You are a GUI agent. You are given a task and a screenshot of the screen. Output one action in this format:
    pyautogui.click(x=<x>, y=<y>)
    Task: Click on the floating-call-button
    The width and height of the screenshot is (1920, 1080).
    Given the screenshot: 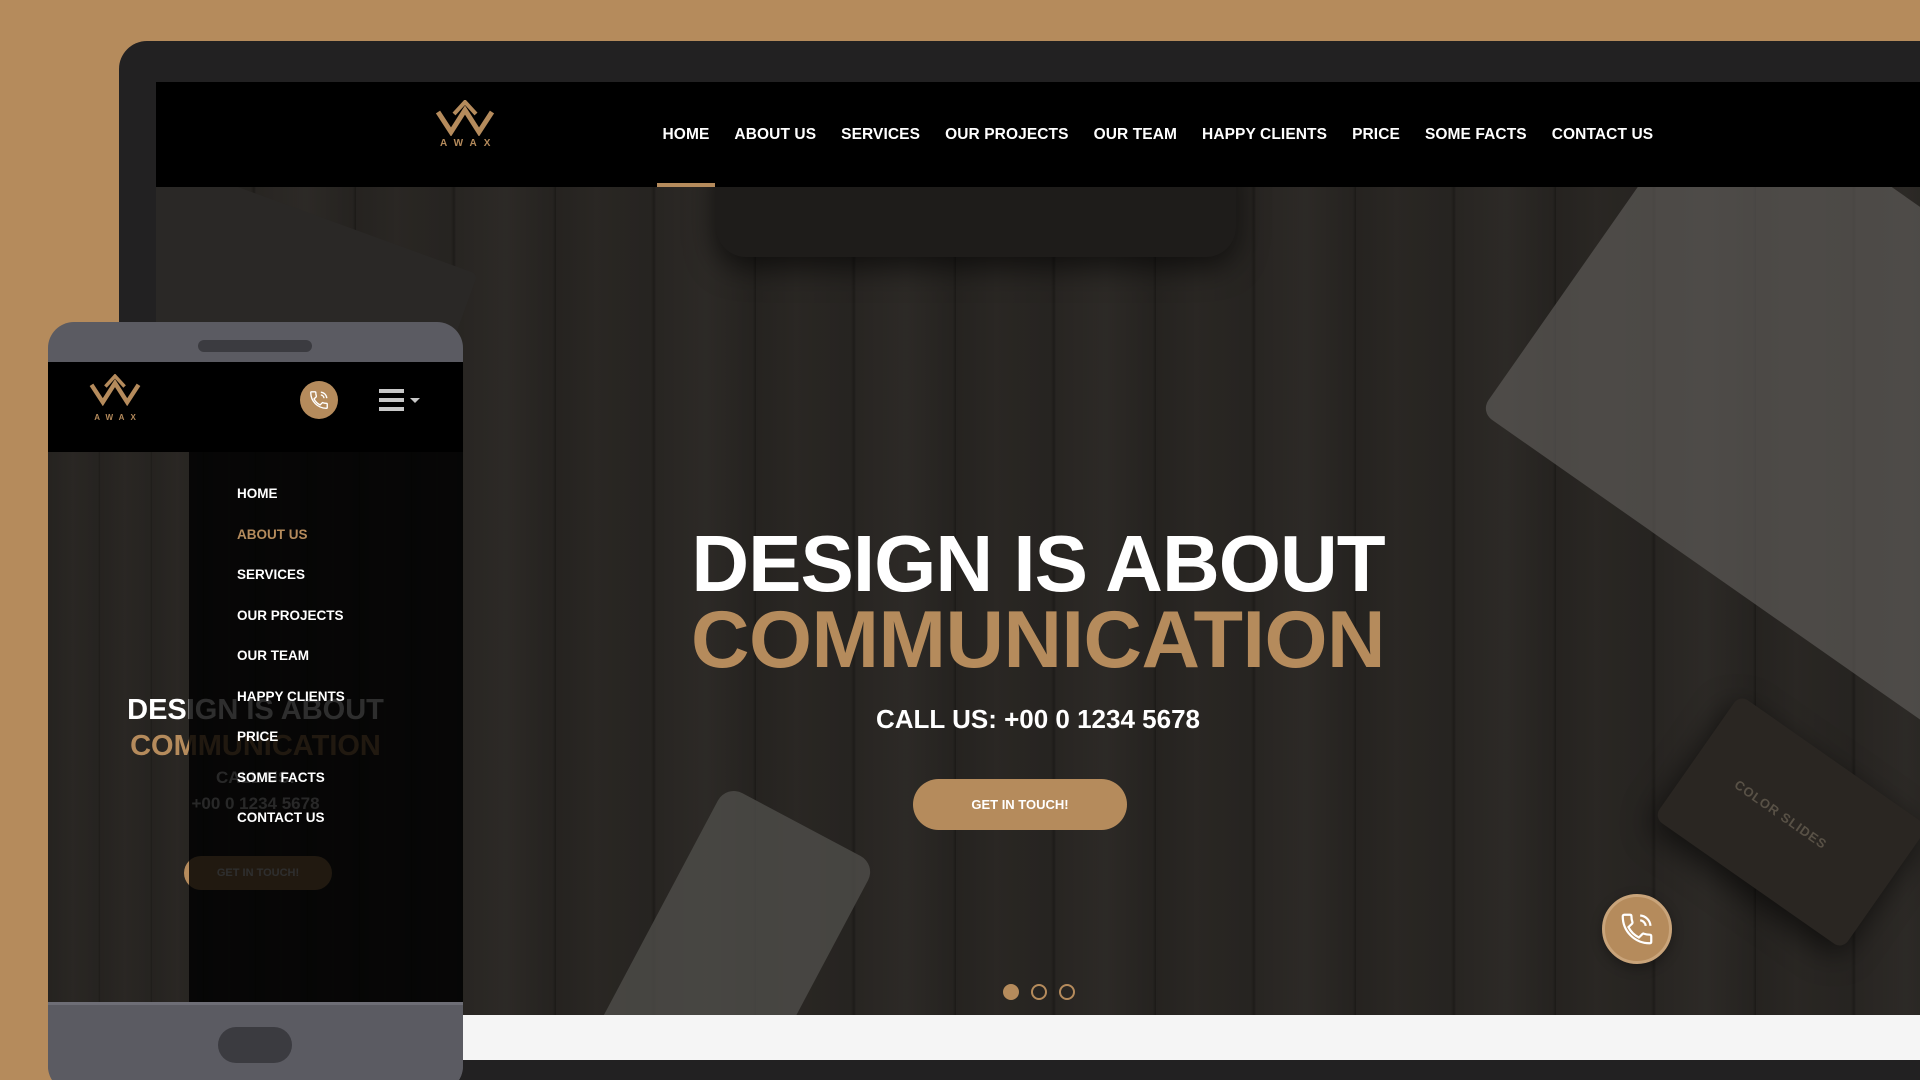 What is the action you would take?
    pyautogui.click(x=1637, y=929)
    